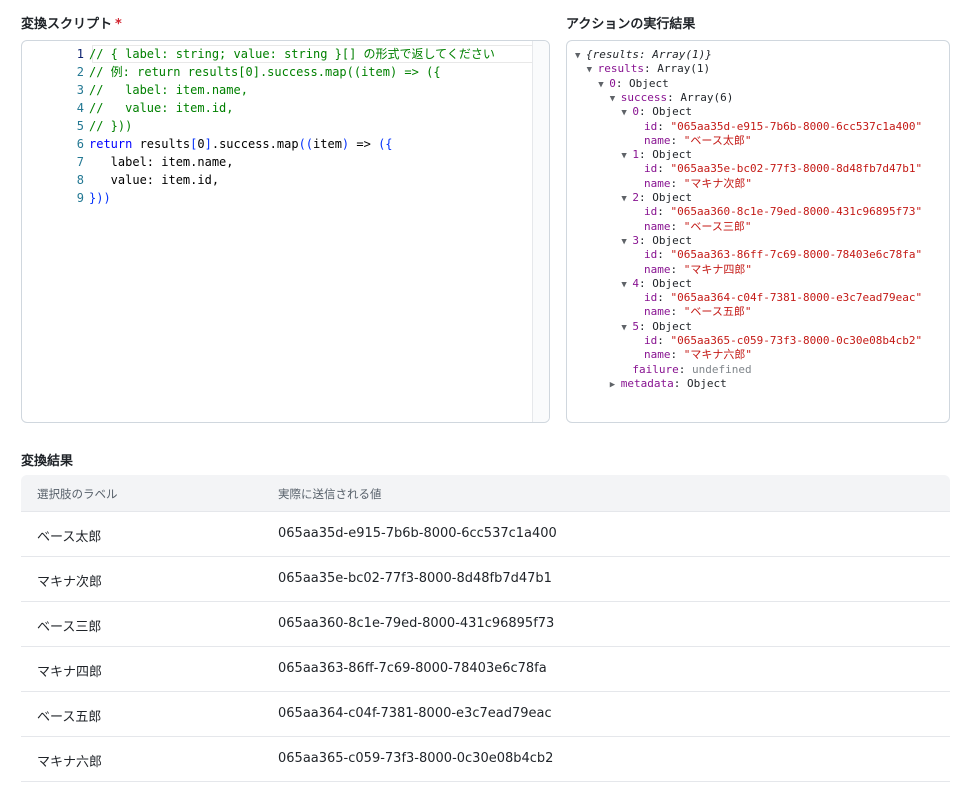  What do you see at coordinates (717, 355) in the screenshot?
I see `tree-string-value: "マキナ六郎"` at bounding box center [717, 355].